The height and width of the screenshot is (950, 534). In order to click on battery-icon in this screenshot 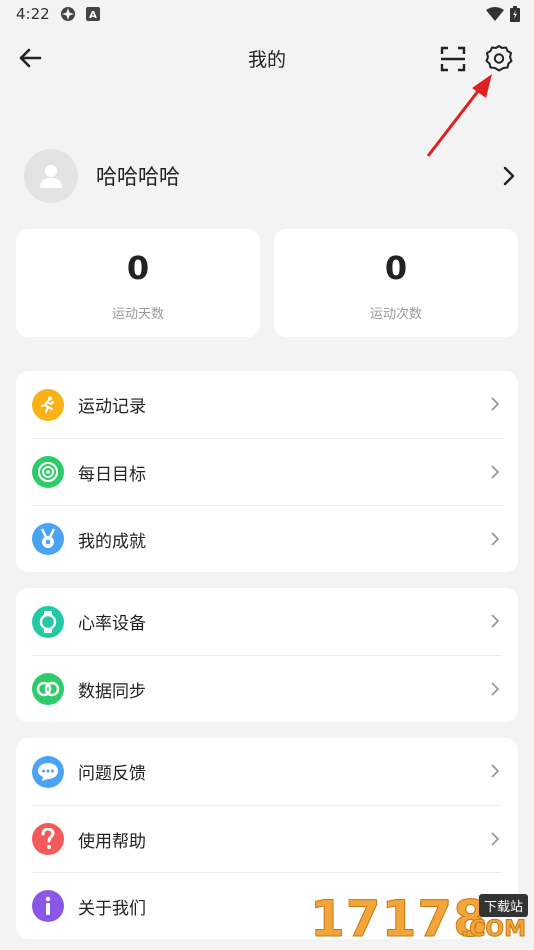, I will do `click(515, 14)`.